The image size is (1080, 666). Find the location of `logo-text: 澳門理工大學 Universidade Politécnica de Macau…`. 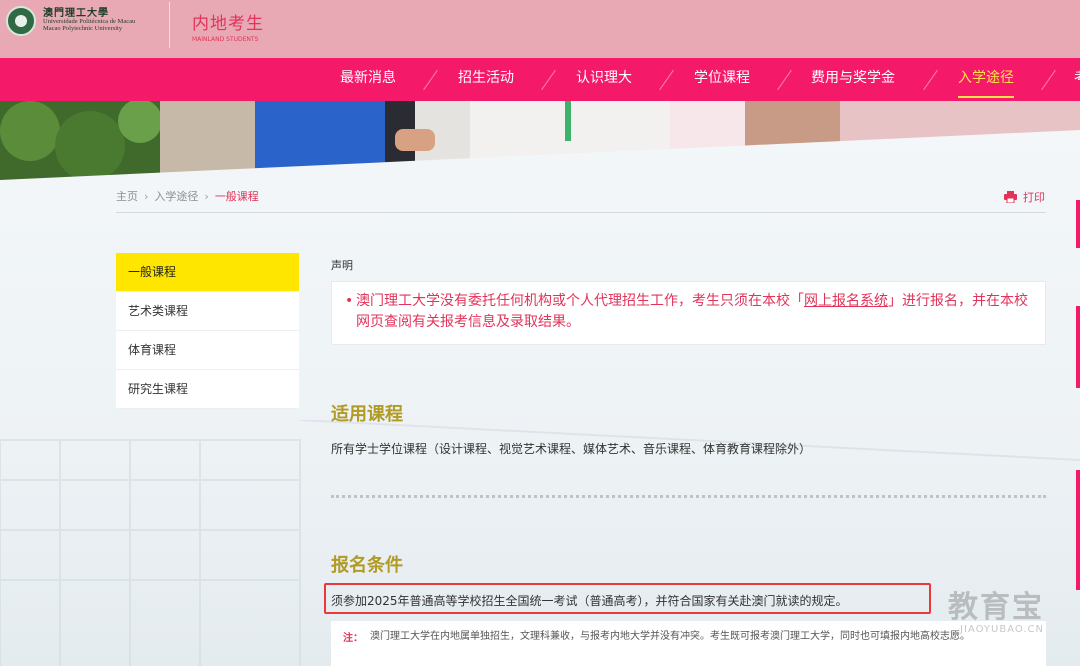

logo-text: 澳門理工大學 Universidade Politécnica de Macau… is located at coordinates (89, 20).